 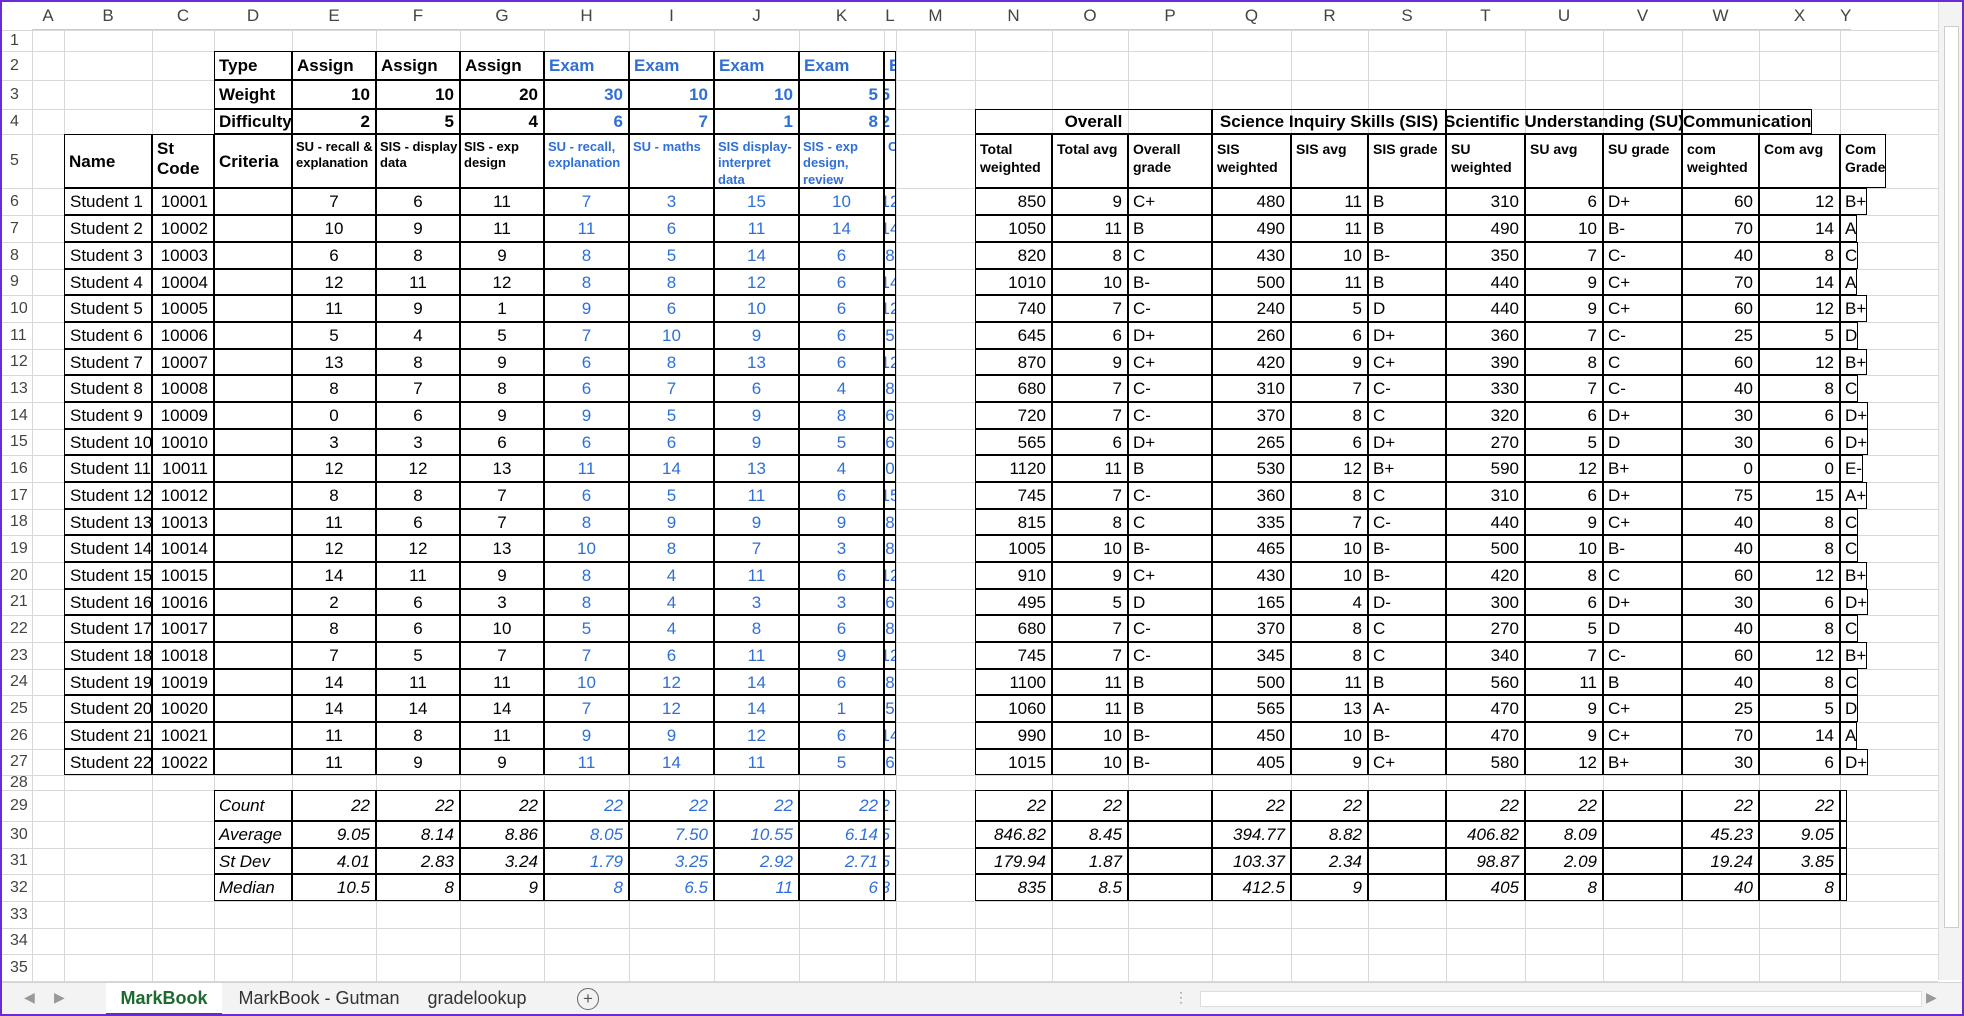 What do you see at coordinates (17, 682) in the screenshot?
I see `row-header-24: 24` at bounding box center [17, 682].